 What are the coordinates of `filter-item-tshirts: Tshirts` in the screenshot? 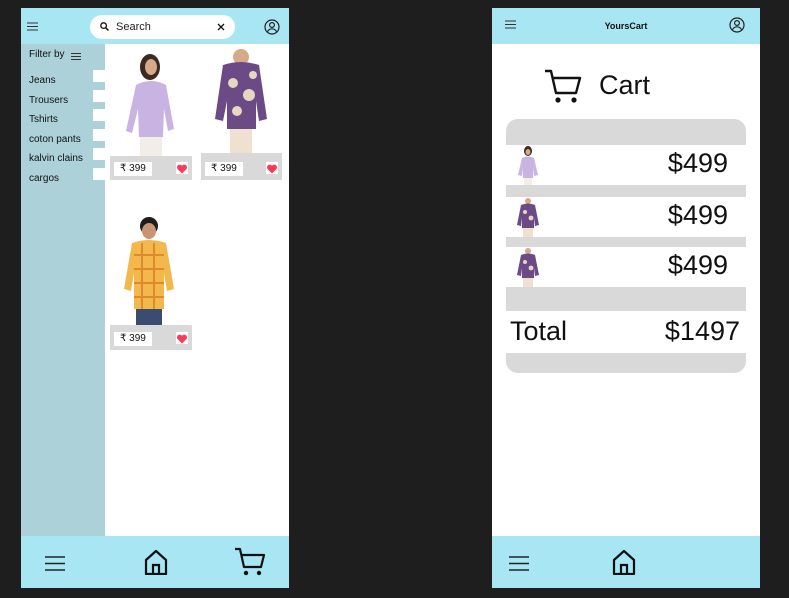 It's located at (67, 118).